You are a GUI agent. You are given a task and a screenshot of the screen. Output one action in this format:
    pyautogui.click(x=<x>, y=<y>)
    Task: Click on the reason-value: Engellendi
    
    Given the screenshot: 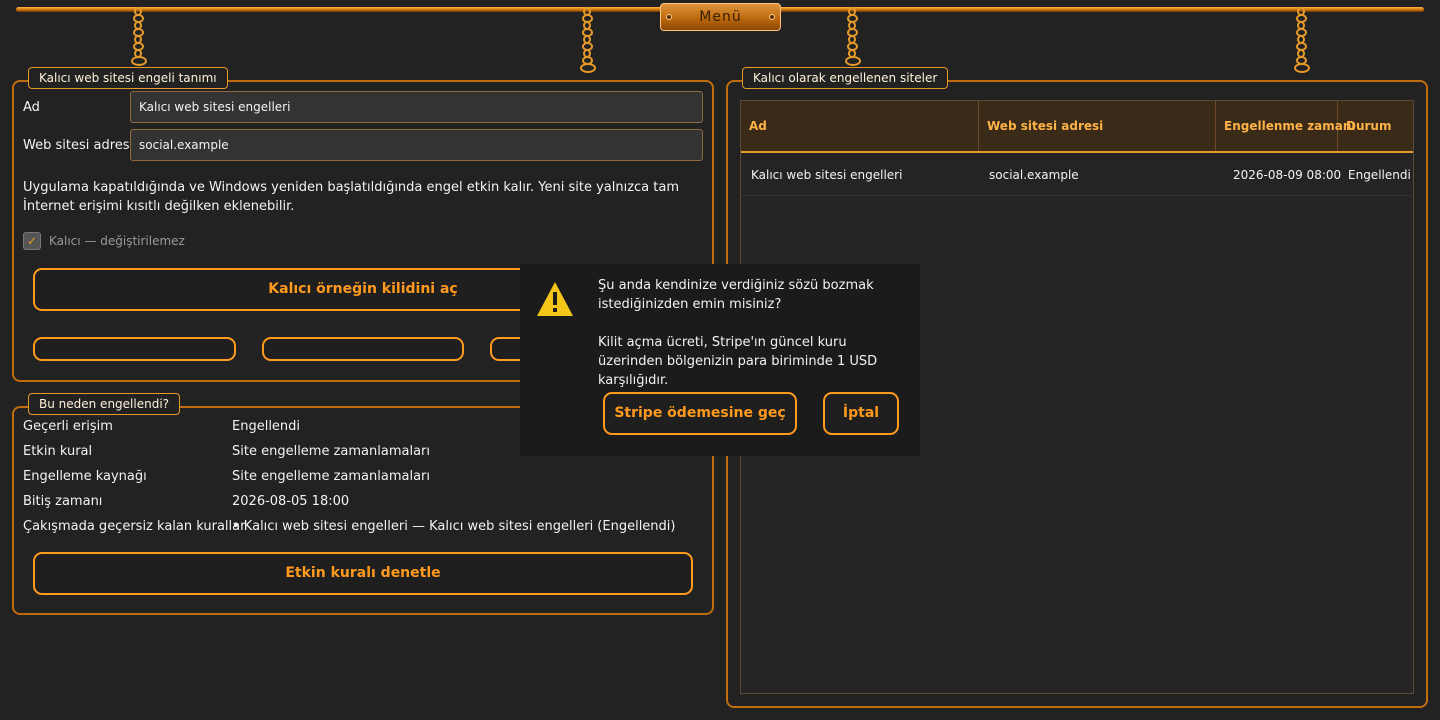 What is the action you would take?
    pyautogui.click(x=266, y=426)
    